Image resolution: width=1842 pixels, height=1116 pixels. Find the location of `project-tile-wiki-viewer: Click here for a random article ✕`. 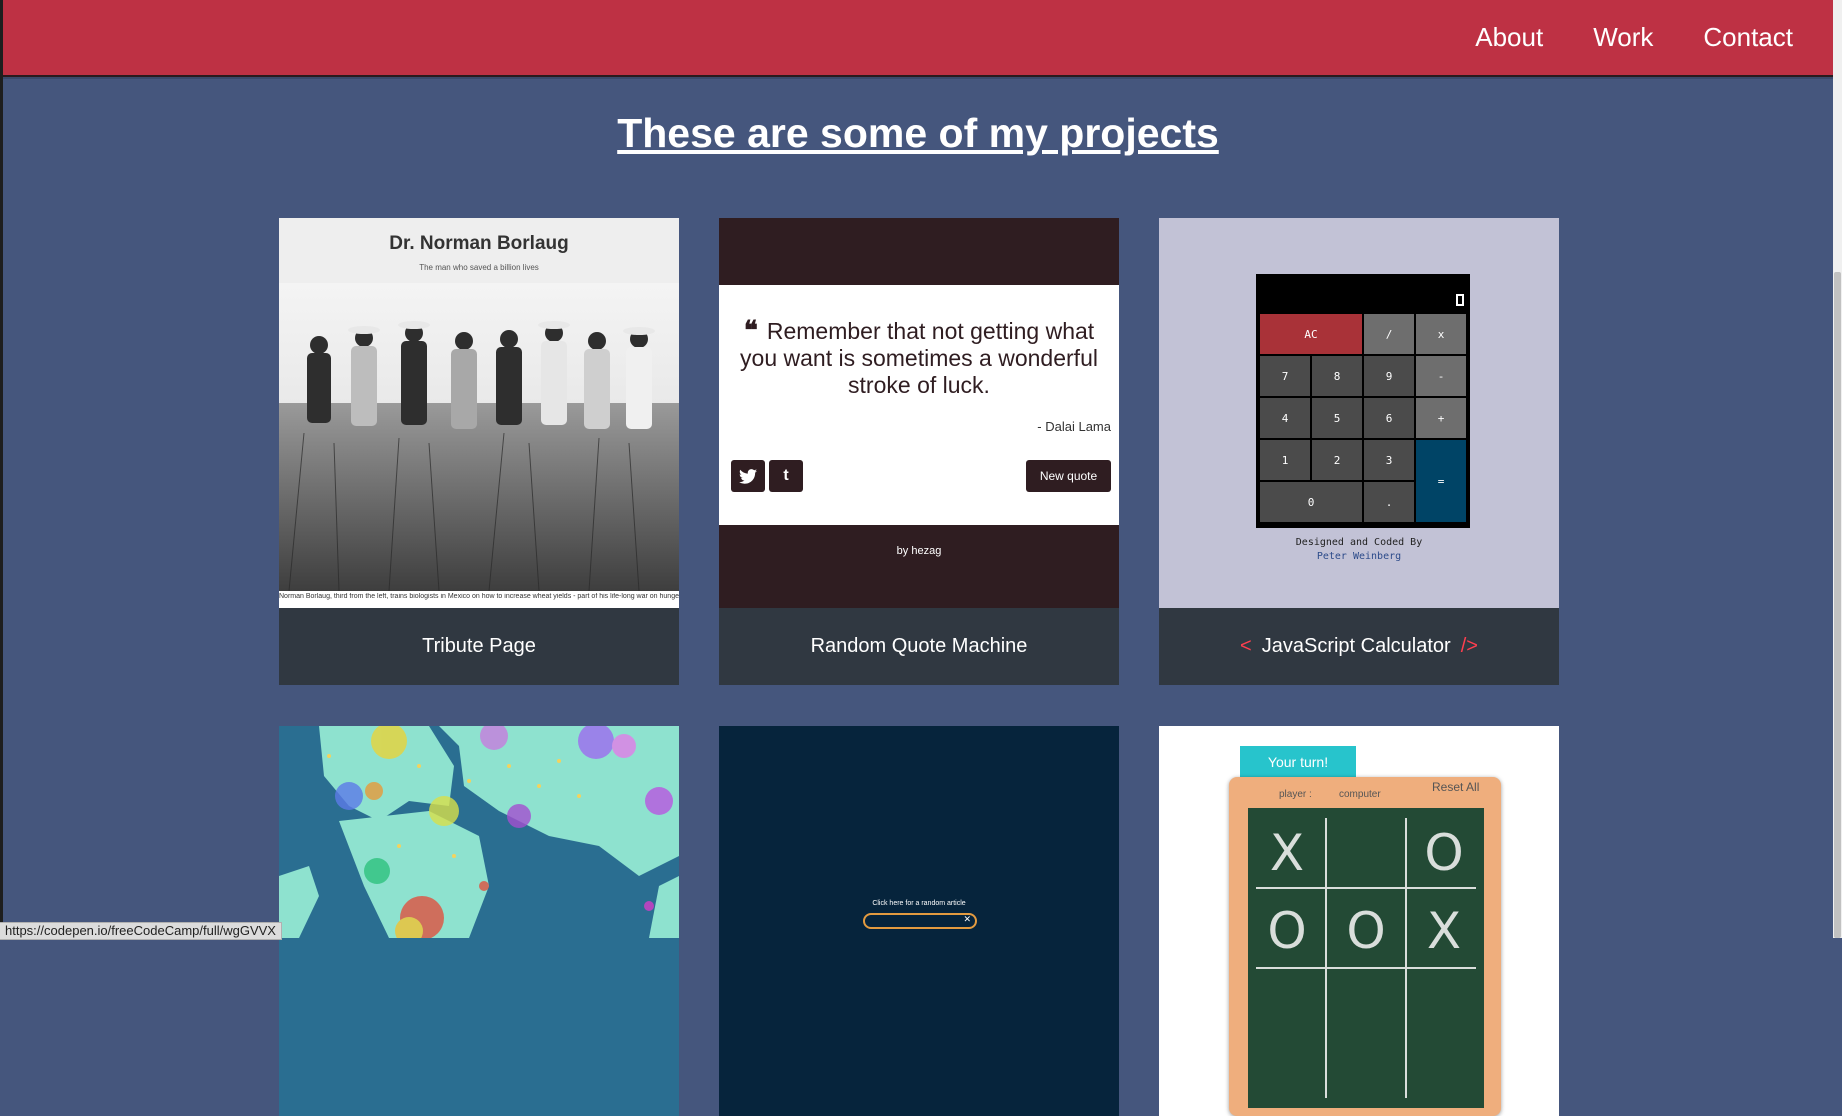

project-tile-wiki-viewer: Click here for a random article ✕ is located at coordinates (919, 921).